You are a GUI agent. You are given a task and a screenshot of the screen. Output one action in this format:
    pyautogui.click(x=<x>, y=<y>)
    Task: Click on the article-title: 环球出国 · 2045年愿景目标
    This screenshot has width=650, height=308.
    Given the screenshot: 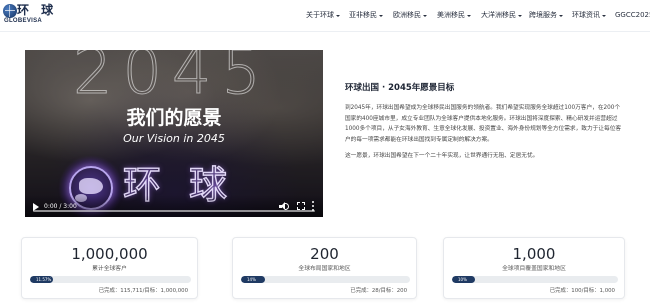 What is the action you would take?
    pyautogui.click(x=400, y=88)
    